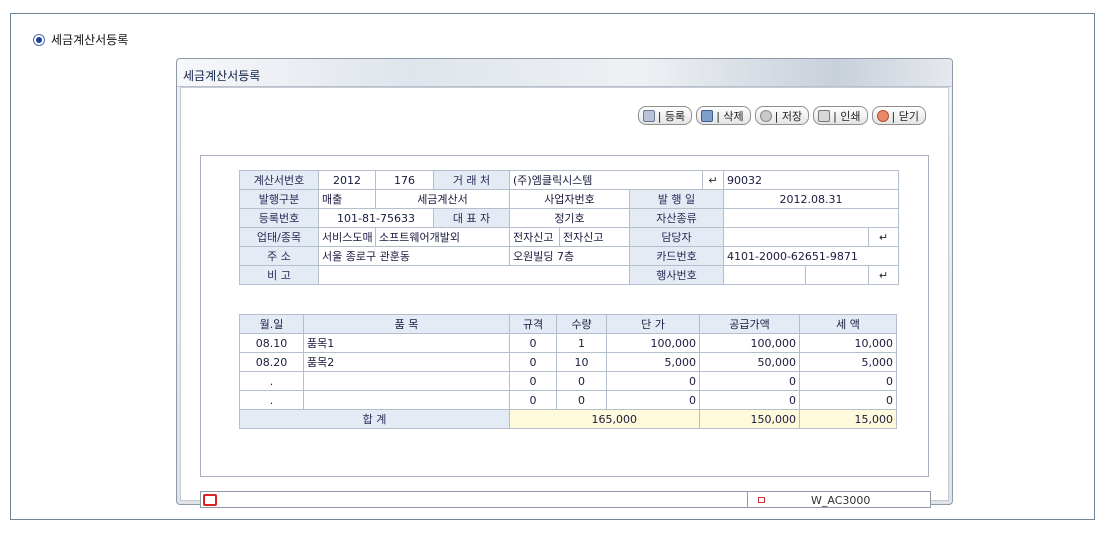  I want to click on col-supply-header: 공급가액, so click(749, 324).